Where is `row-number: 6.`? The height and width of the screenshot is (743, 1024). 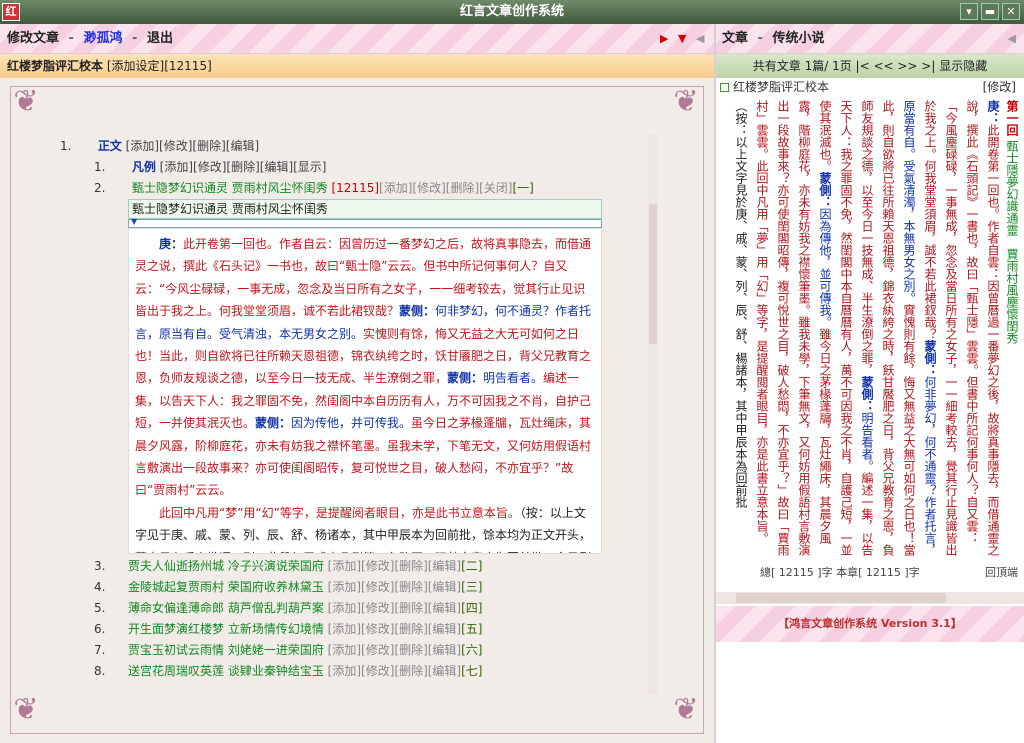
row-number: 6. is located at coordinates (100, 629).